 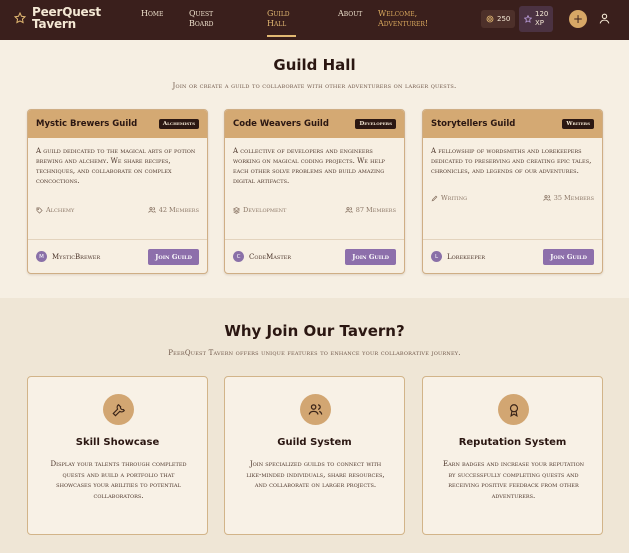 What do you see at coordinates (55, 210) in the screenshot?
I see `guild-category: Alchemy` at bounding box center [55, 210].